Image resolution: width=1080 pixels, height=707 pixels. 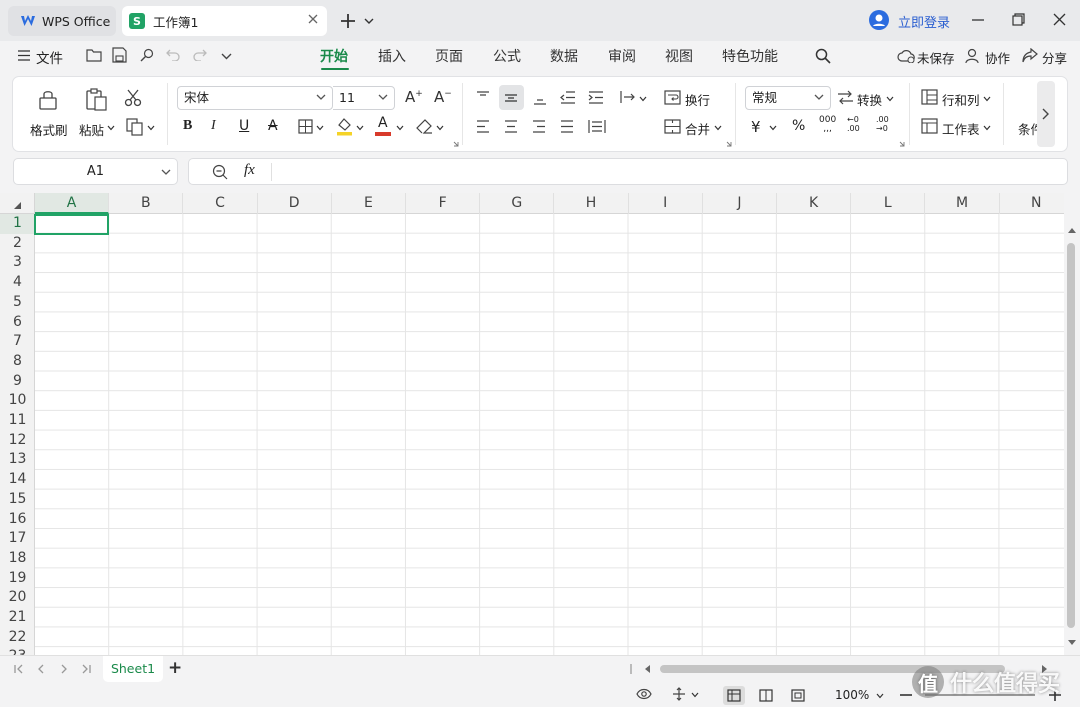 What do you see at coordinates (517, 203) in the screenshot?
I see `column-header-g: G` at bounding box center [517, 203].